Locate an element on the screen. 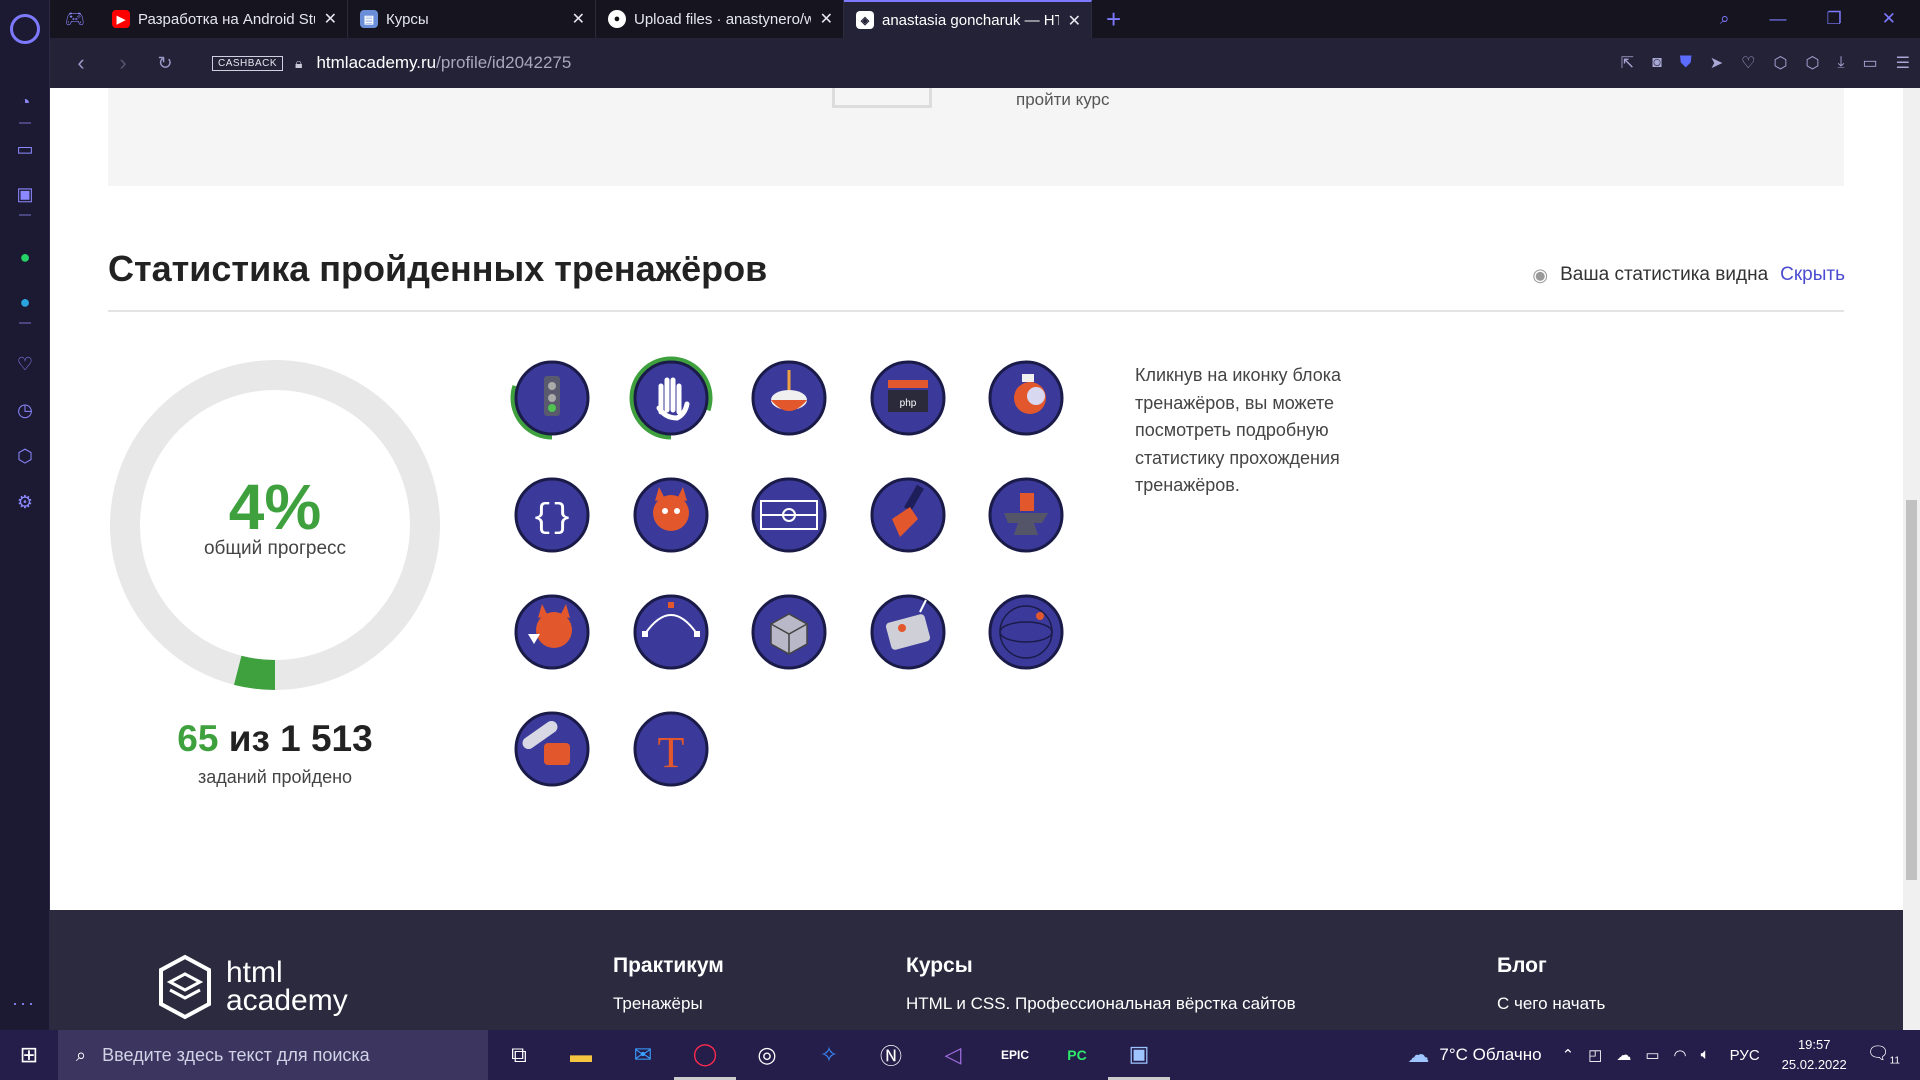  windows-start-icon: ⊞ is located at coordinates (29, 1055).